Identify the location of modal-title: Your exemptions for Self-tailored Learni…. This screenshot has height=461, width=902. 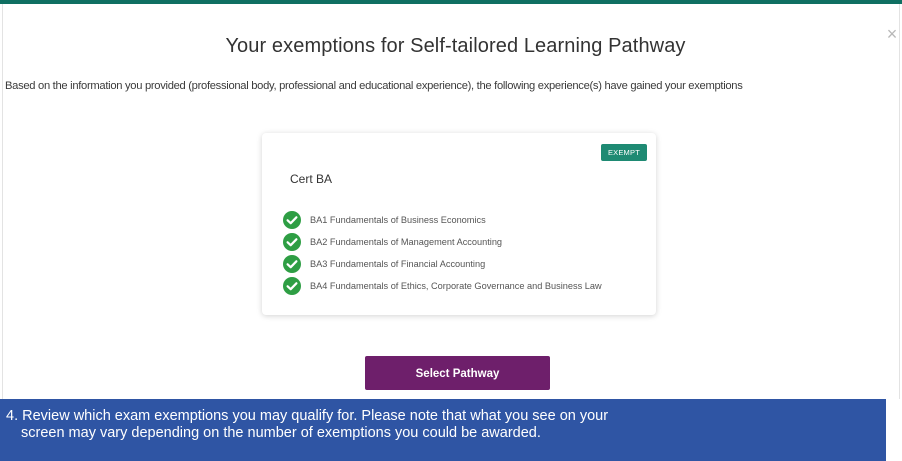
(455, 46).